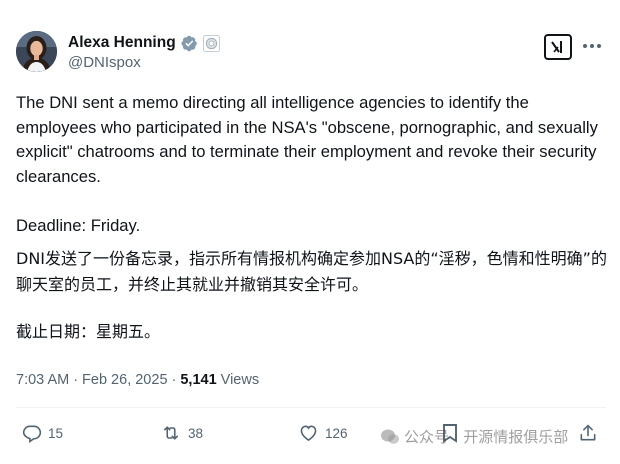 This screenshot has width=620, height=464. What do you see at coordinates (189, 43) in the screenshot?
I see `verified-badge-icon` at bounding box center [189, 43].